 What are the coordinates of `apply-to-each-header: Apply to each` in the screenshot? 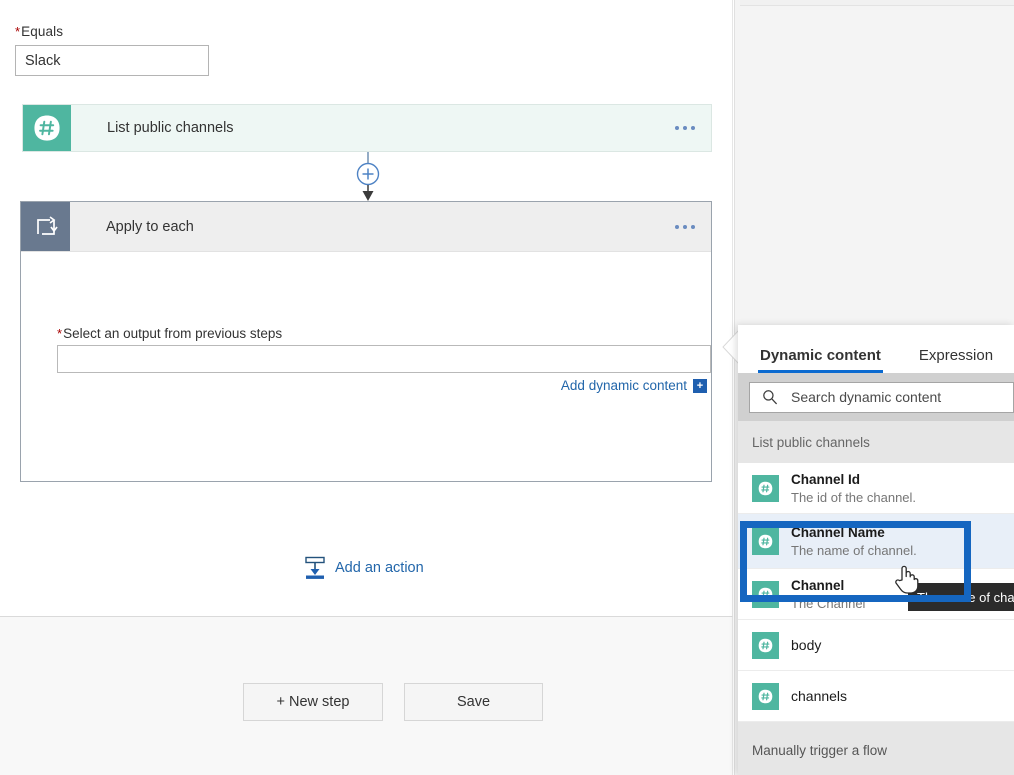 It's located at (366, 227).